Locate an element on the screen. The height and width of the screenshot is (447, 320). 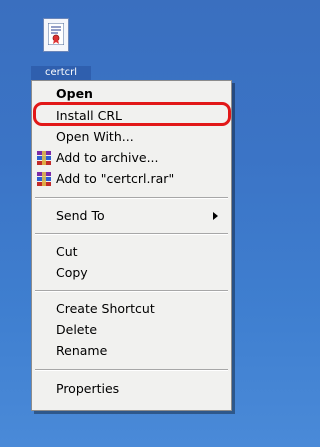
menu-item-add-to-rar: Add to "certcrl.rar" is located at coordinates (131, 178).